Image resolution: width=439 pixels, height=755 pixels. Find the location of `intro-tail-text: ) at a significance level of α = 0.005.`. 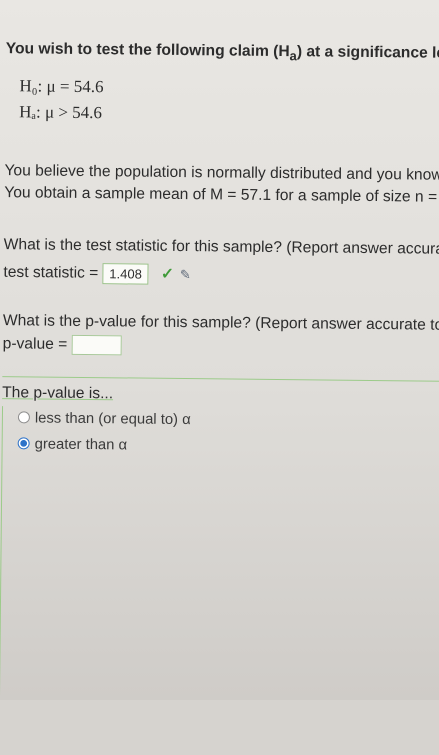

intro-tail-text: ) at a significance level of α = 0.005. is located at coordinates (367, 53).